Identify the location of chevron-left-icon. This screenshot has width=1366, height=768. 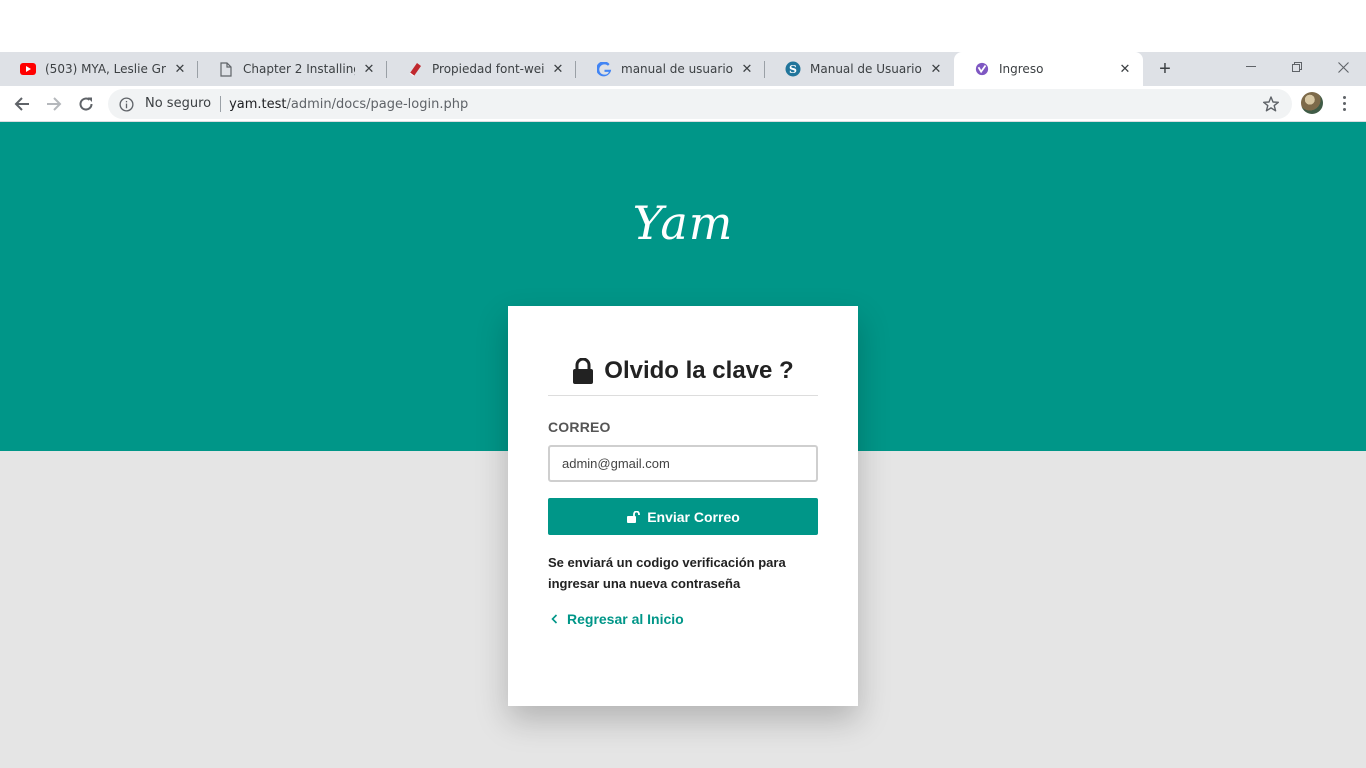
(554, 619).